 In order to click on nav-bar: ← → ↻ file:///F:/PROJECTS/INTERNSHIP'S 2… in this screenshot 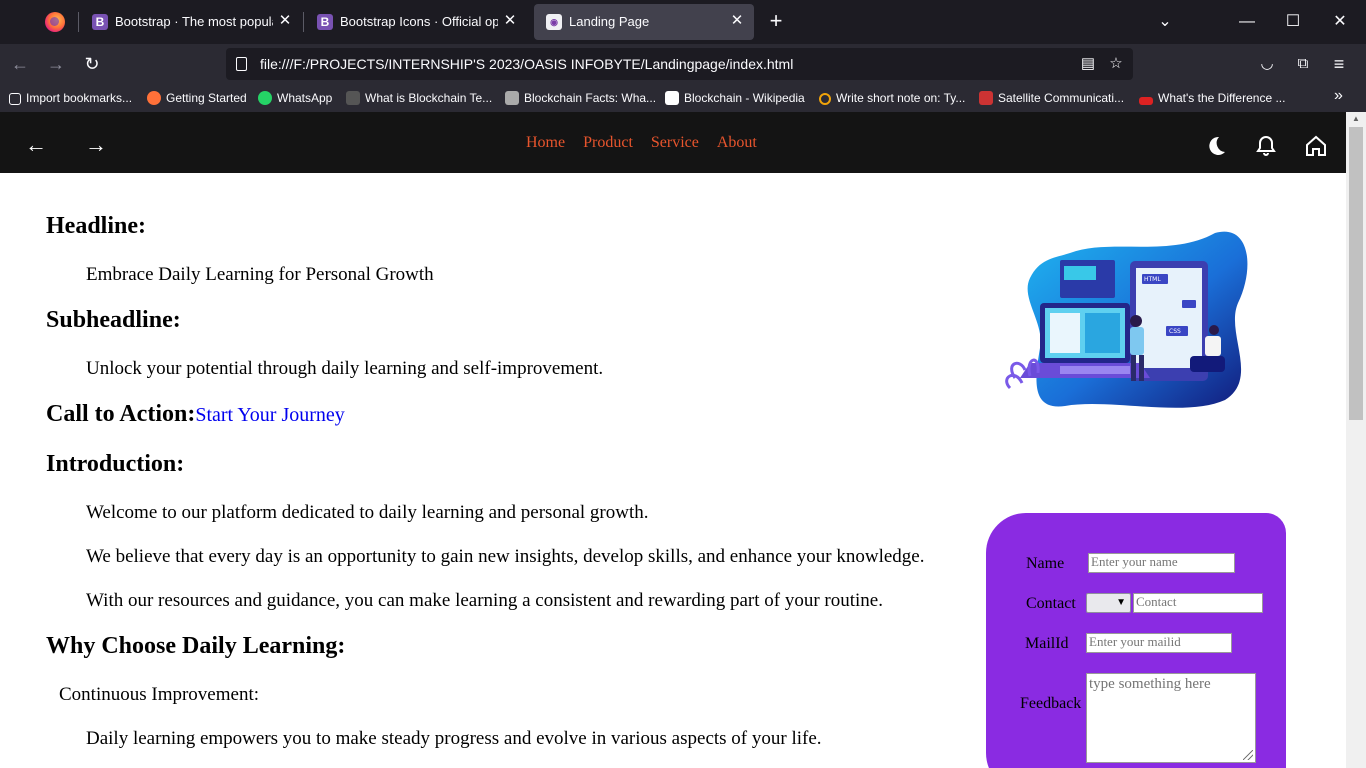, I will do `click(683, 64)`.